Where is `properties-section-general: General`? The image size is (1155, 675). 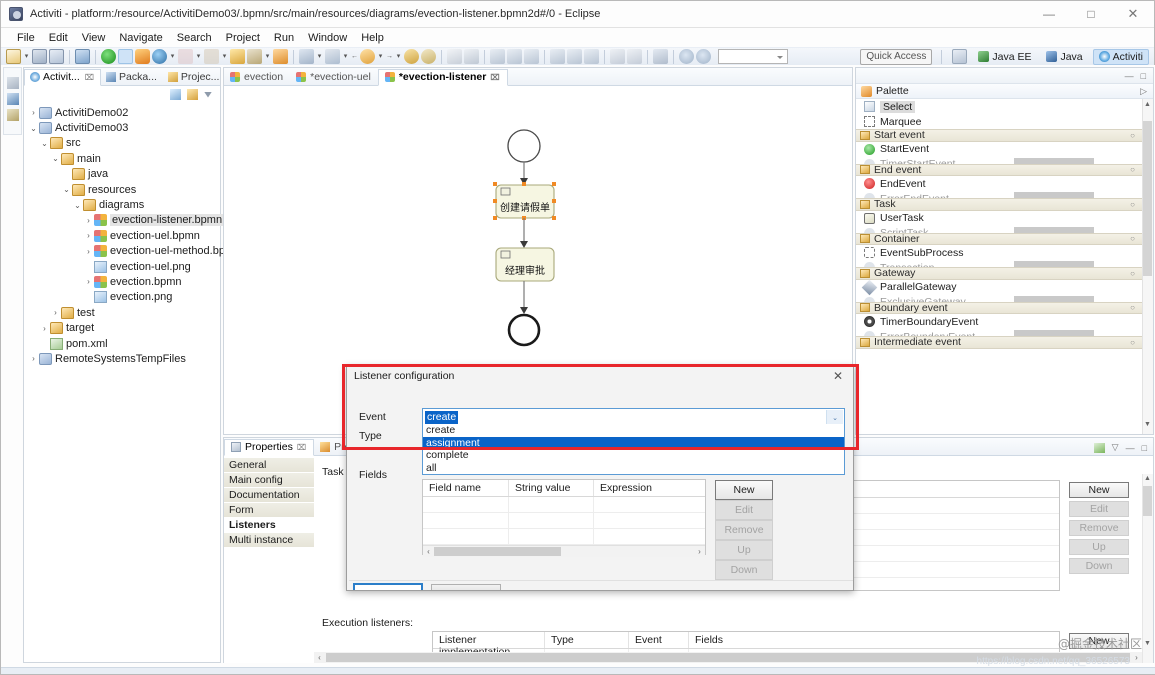
properties-section-general: General is located at coordinates (269, 465).